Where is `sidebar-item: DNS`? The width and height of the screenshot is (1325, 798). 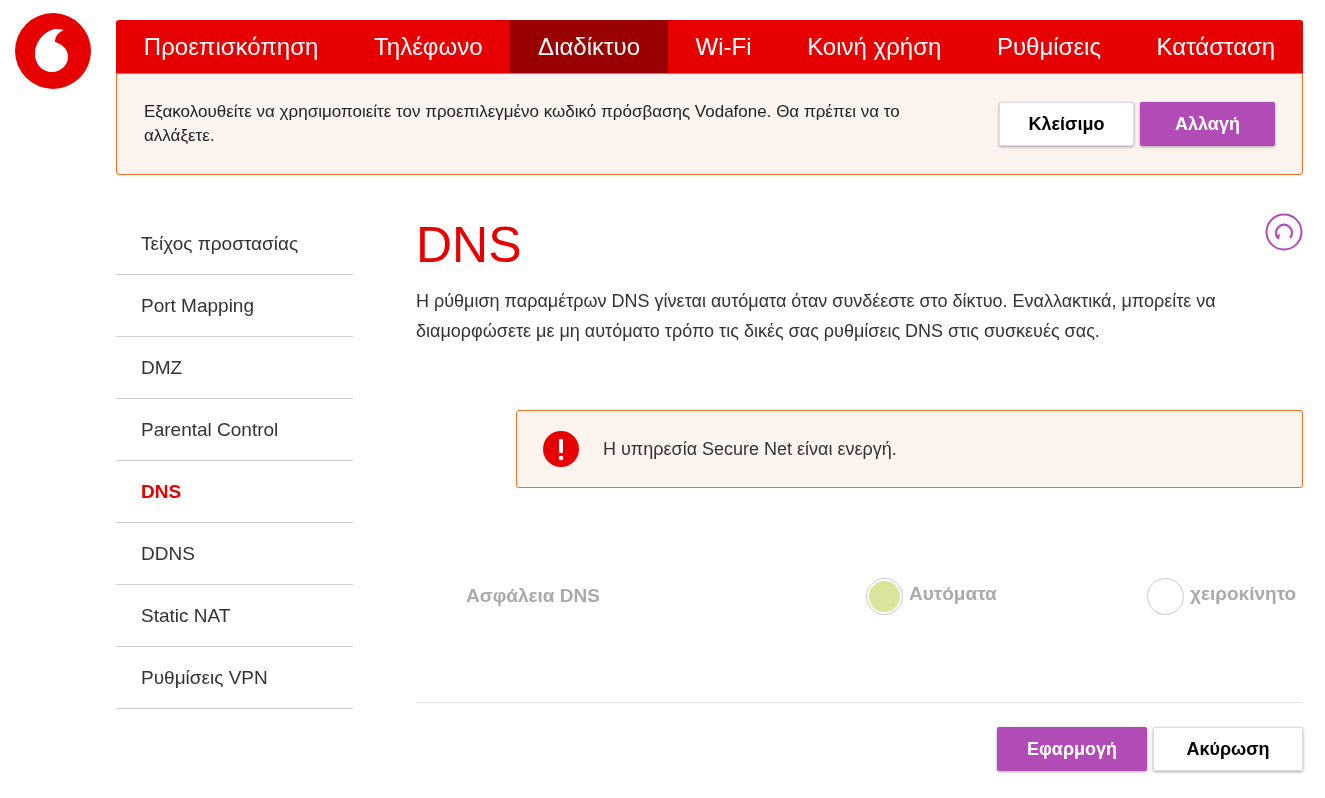 sidebar-item: DNS is located at coordinates (234, 492).